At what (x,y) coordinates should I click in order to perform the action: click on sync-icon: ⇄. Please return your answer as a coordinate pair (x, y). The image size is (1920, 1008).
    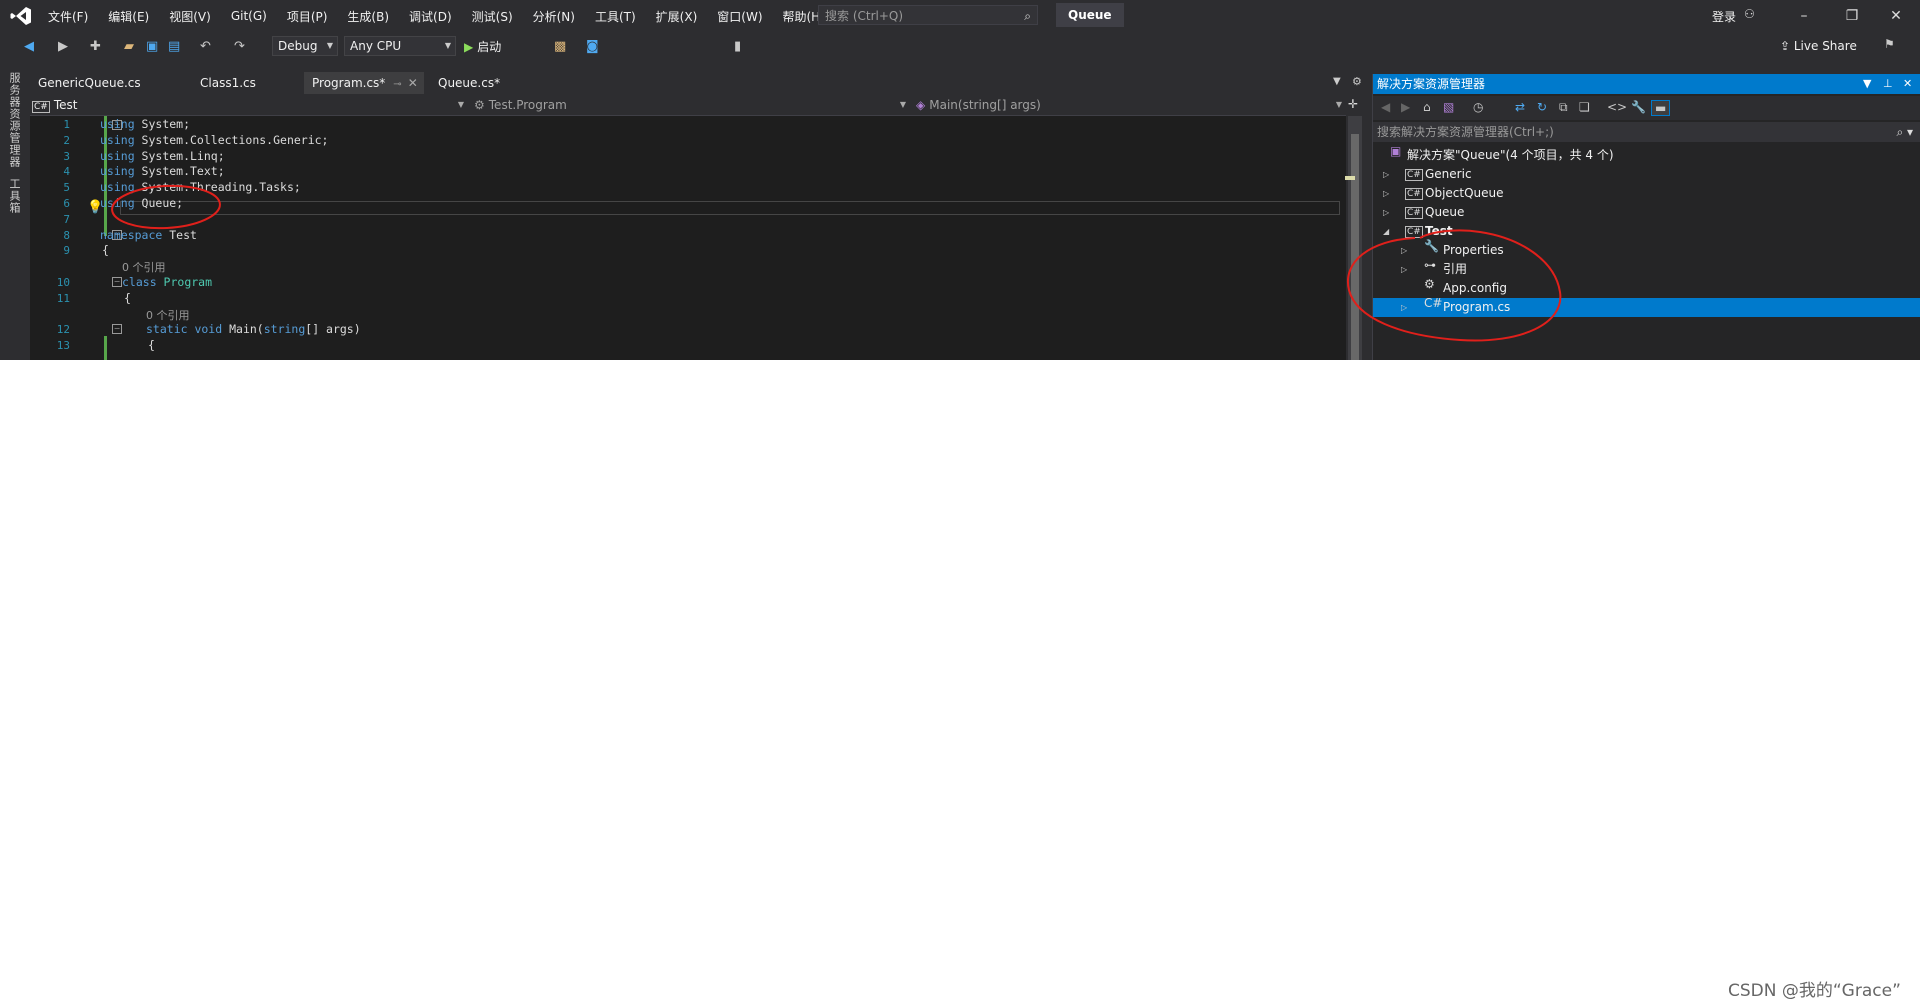
    Looking at the image, I should click on (1520, 107).